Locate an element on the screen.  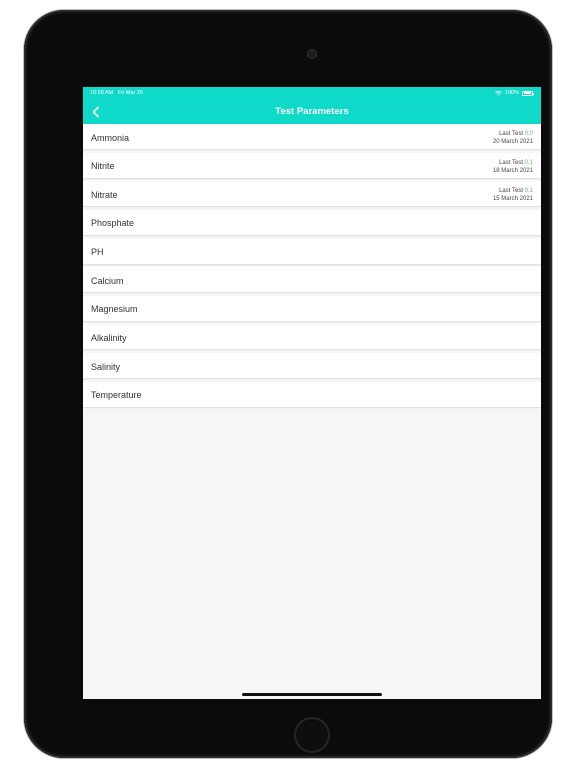
status-time-value: 10:58 AM is located at coordinates (102, 93).